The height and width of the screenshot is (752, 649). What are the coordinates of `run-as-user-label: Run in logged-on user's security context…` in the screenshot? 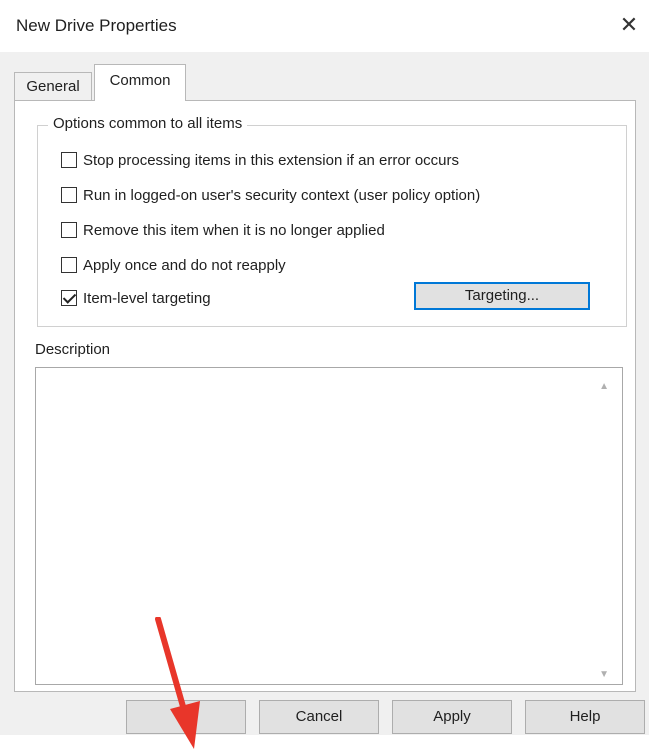 It's located at (282, 195).